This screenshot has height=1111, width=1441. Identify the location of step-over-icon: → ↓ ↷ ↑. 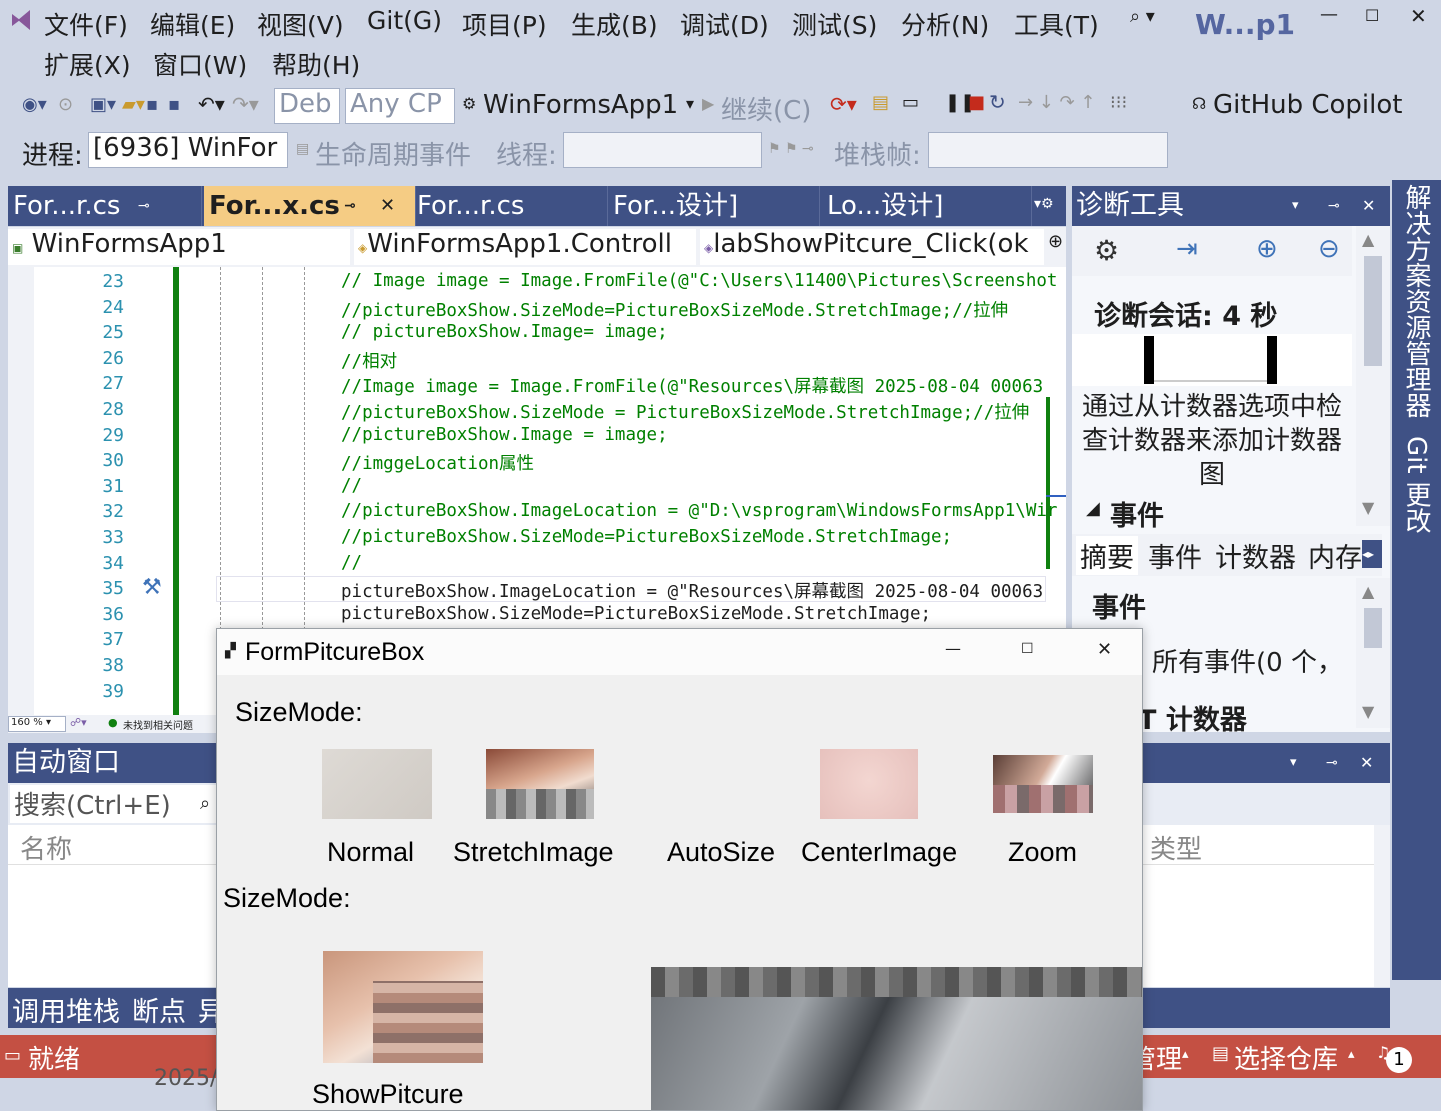
(1057, 102).